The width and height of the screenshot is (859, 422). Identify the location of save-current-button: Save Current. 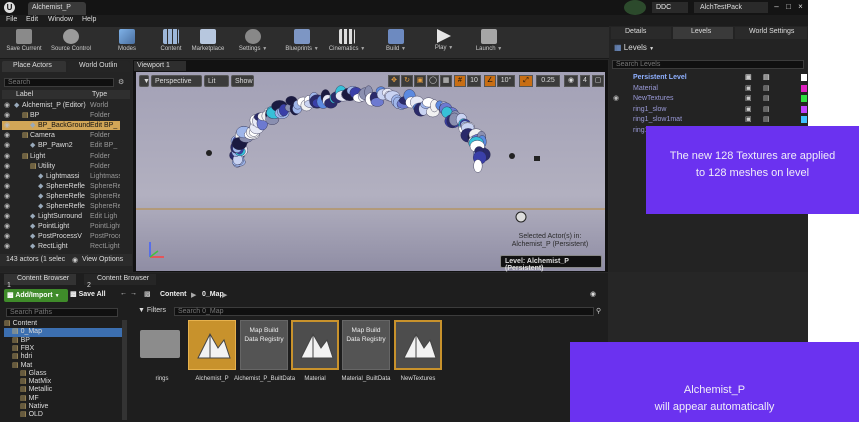
(24, 43).